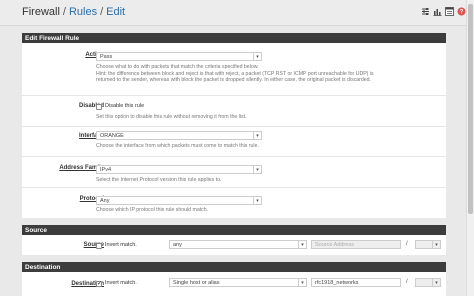  What do you see at coordinates (83, 12) in the screenshot?
I see `breadcrumb-rules-link: Rules` at bounding box center [83, 12].